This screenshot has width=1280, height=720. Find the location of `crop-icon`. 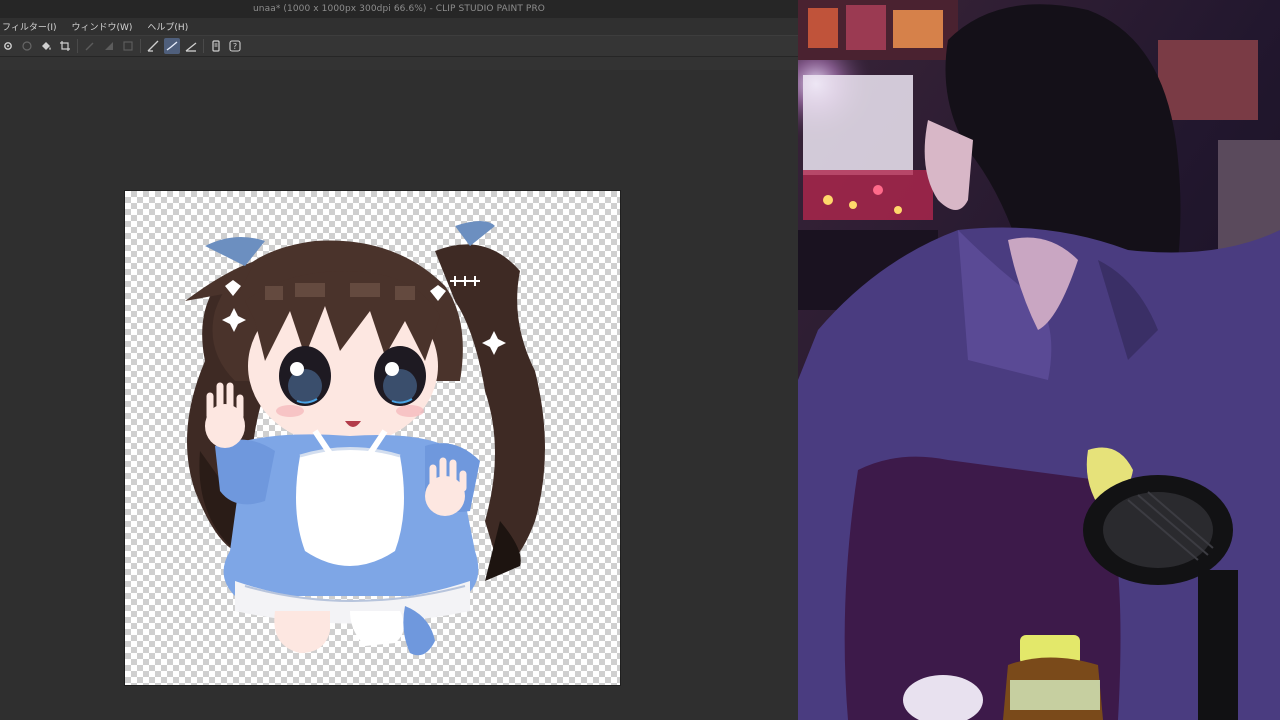

crop-icon is located at coordinates (65, 46).